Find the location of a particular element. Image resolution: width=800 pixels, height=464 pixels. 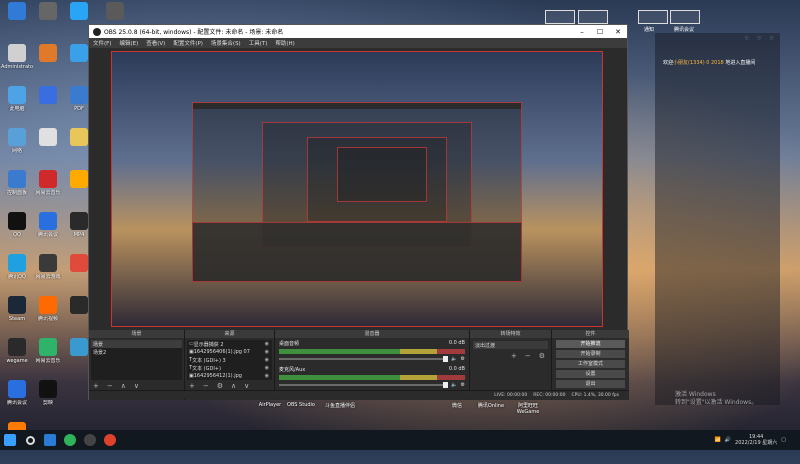

remove-transition-icon: − is located at coordinates (528, 356).